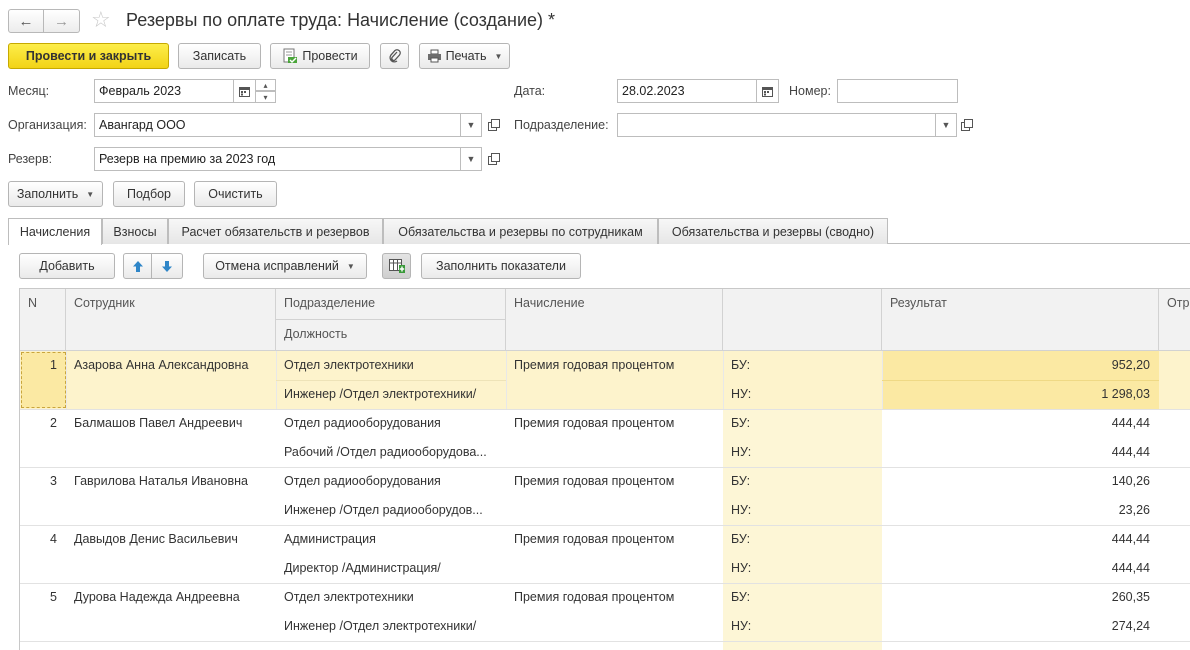  Describe the element at coordinates (26, 21) in the screenshot. I see `back-button: ←` at that location.